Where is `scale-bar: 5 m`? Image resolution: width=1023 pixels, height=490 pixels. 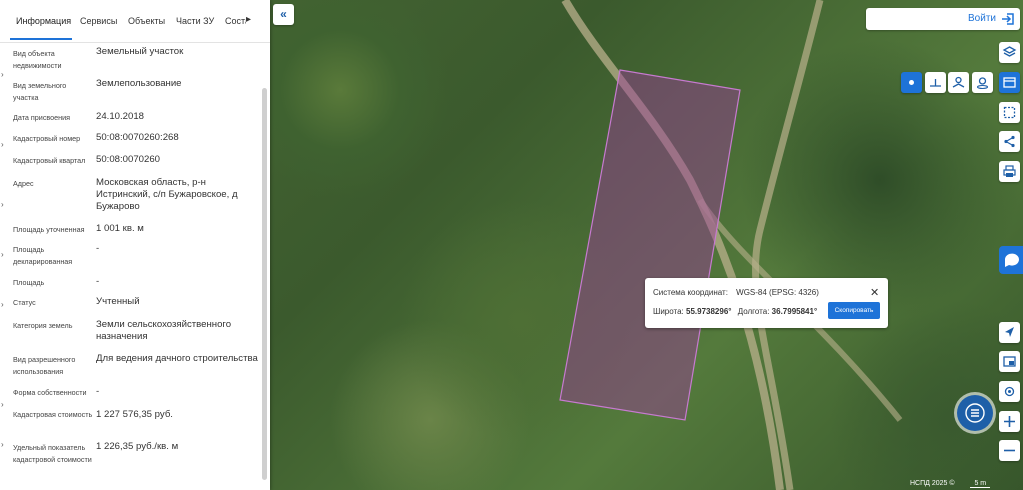
scale-bar: 5 m is located at coordinates (980, 484).